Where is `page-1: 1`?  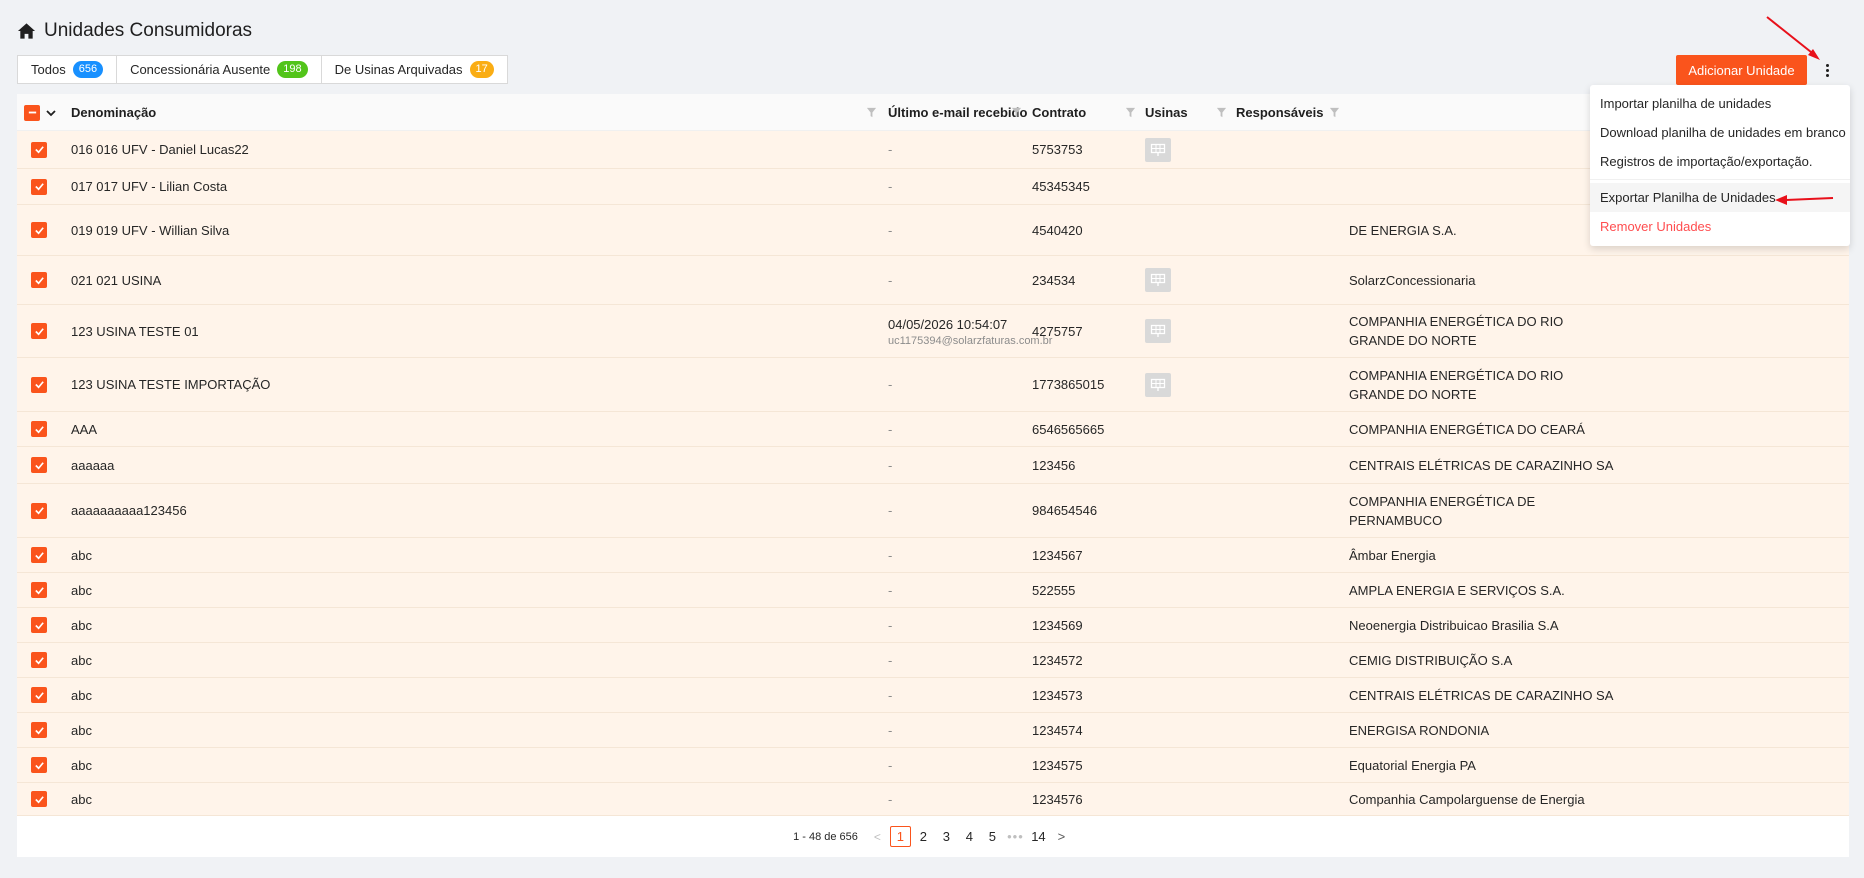 page-1: 1 is located at coordinates (900, 836).